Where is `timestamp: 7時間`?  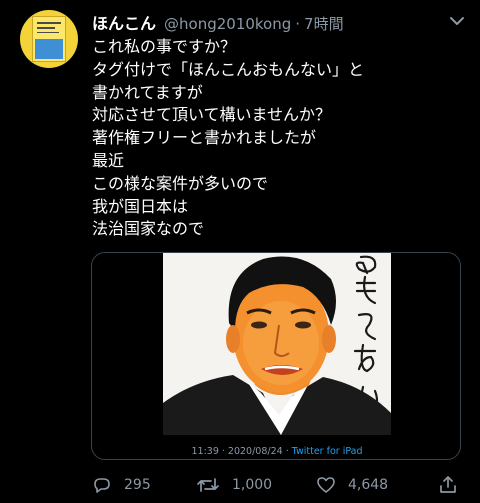
timestamp: 7時間 is located at coordinates (324, 23).